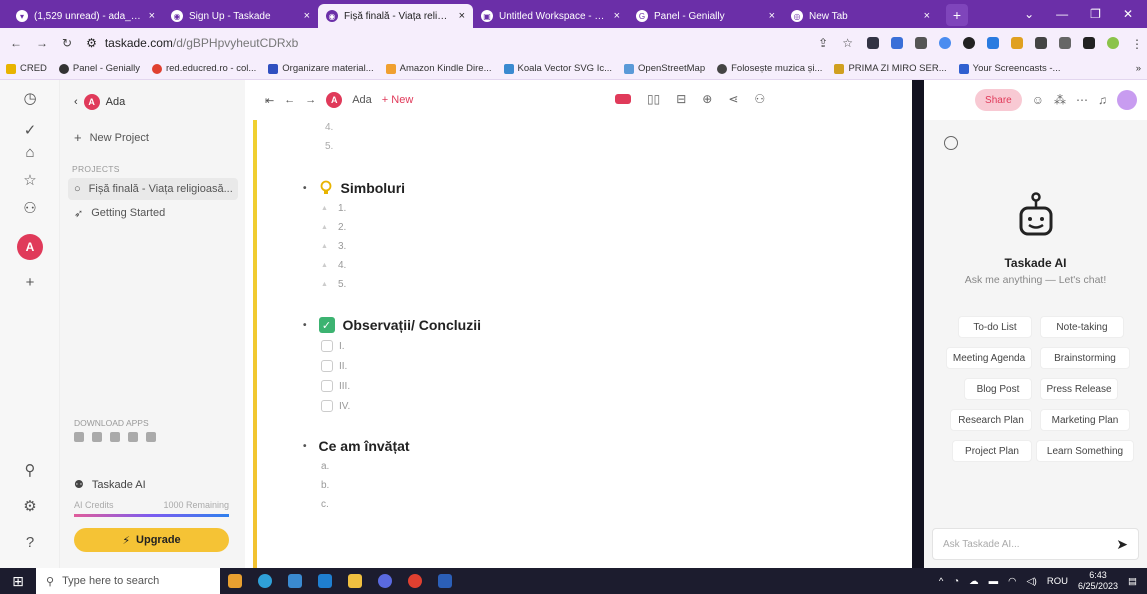  What do you see at coordinates (362, 100) in the screenshot?
I see `breadcrumb: Ada` at bounding box center [362, 100].